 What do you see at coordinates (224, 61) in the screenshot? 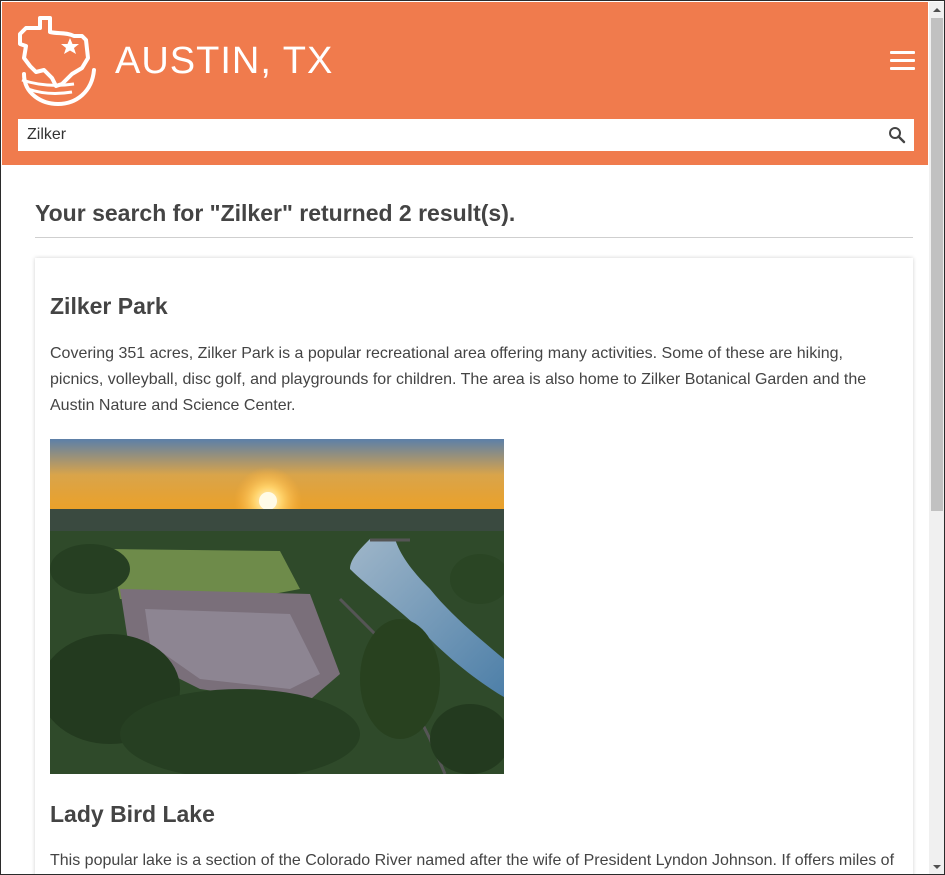
I see `site-title: AUSTIN, TX` at bounding box center [224, 61].